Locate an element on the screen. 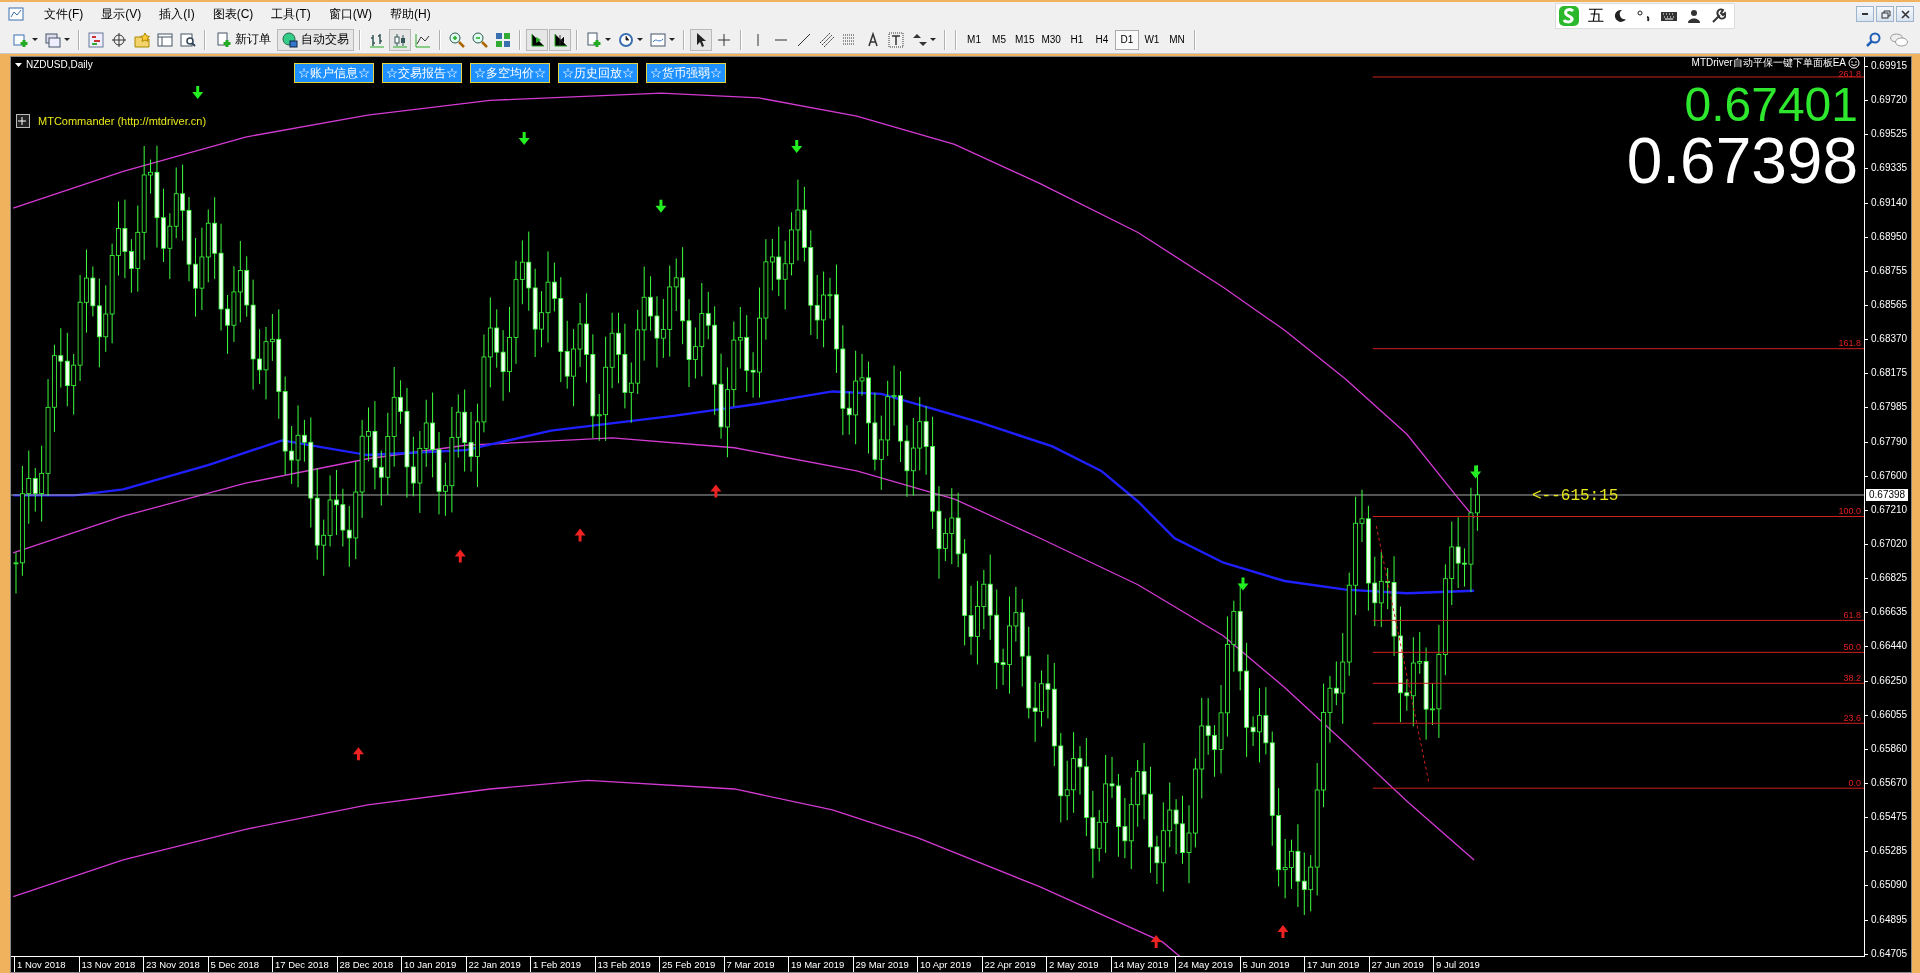 The width and height of the screenshot is (1920, 973). time-axis-label: 10 Apr 2019 is located at coordinates (949, 964).